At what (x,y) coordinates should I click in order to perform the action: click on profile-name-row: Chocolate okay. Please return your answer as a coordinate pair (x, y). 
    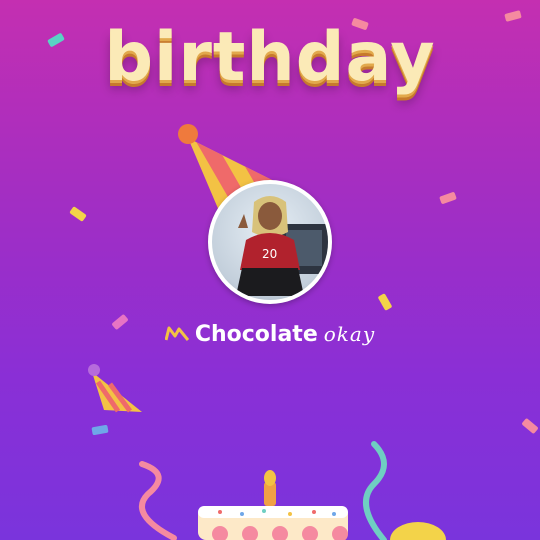
    Looking at the image, I should click on (270, 334).